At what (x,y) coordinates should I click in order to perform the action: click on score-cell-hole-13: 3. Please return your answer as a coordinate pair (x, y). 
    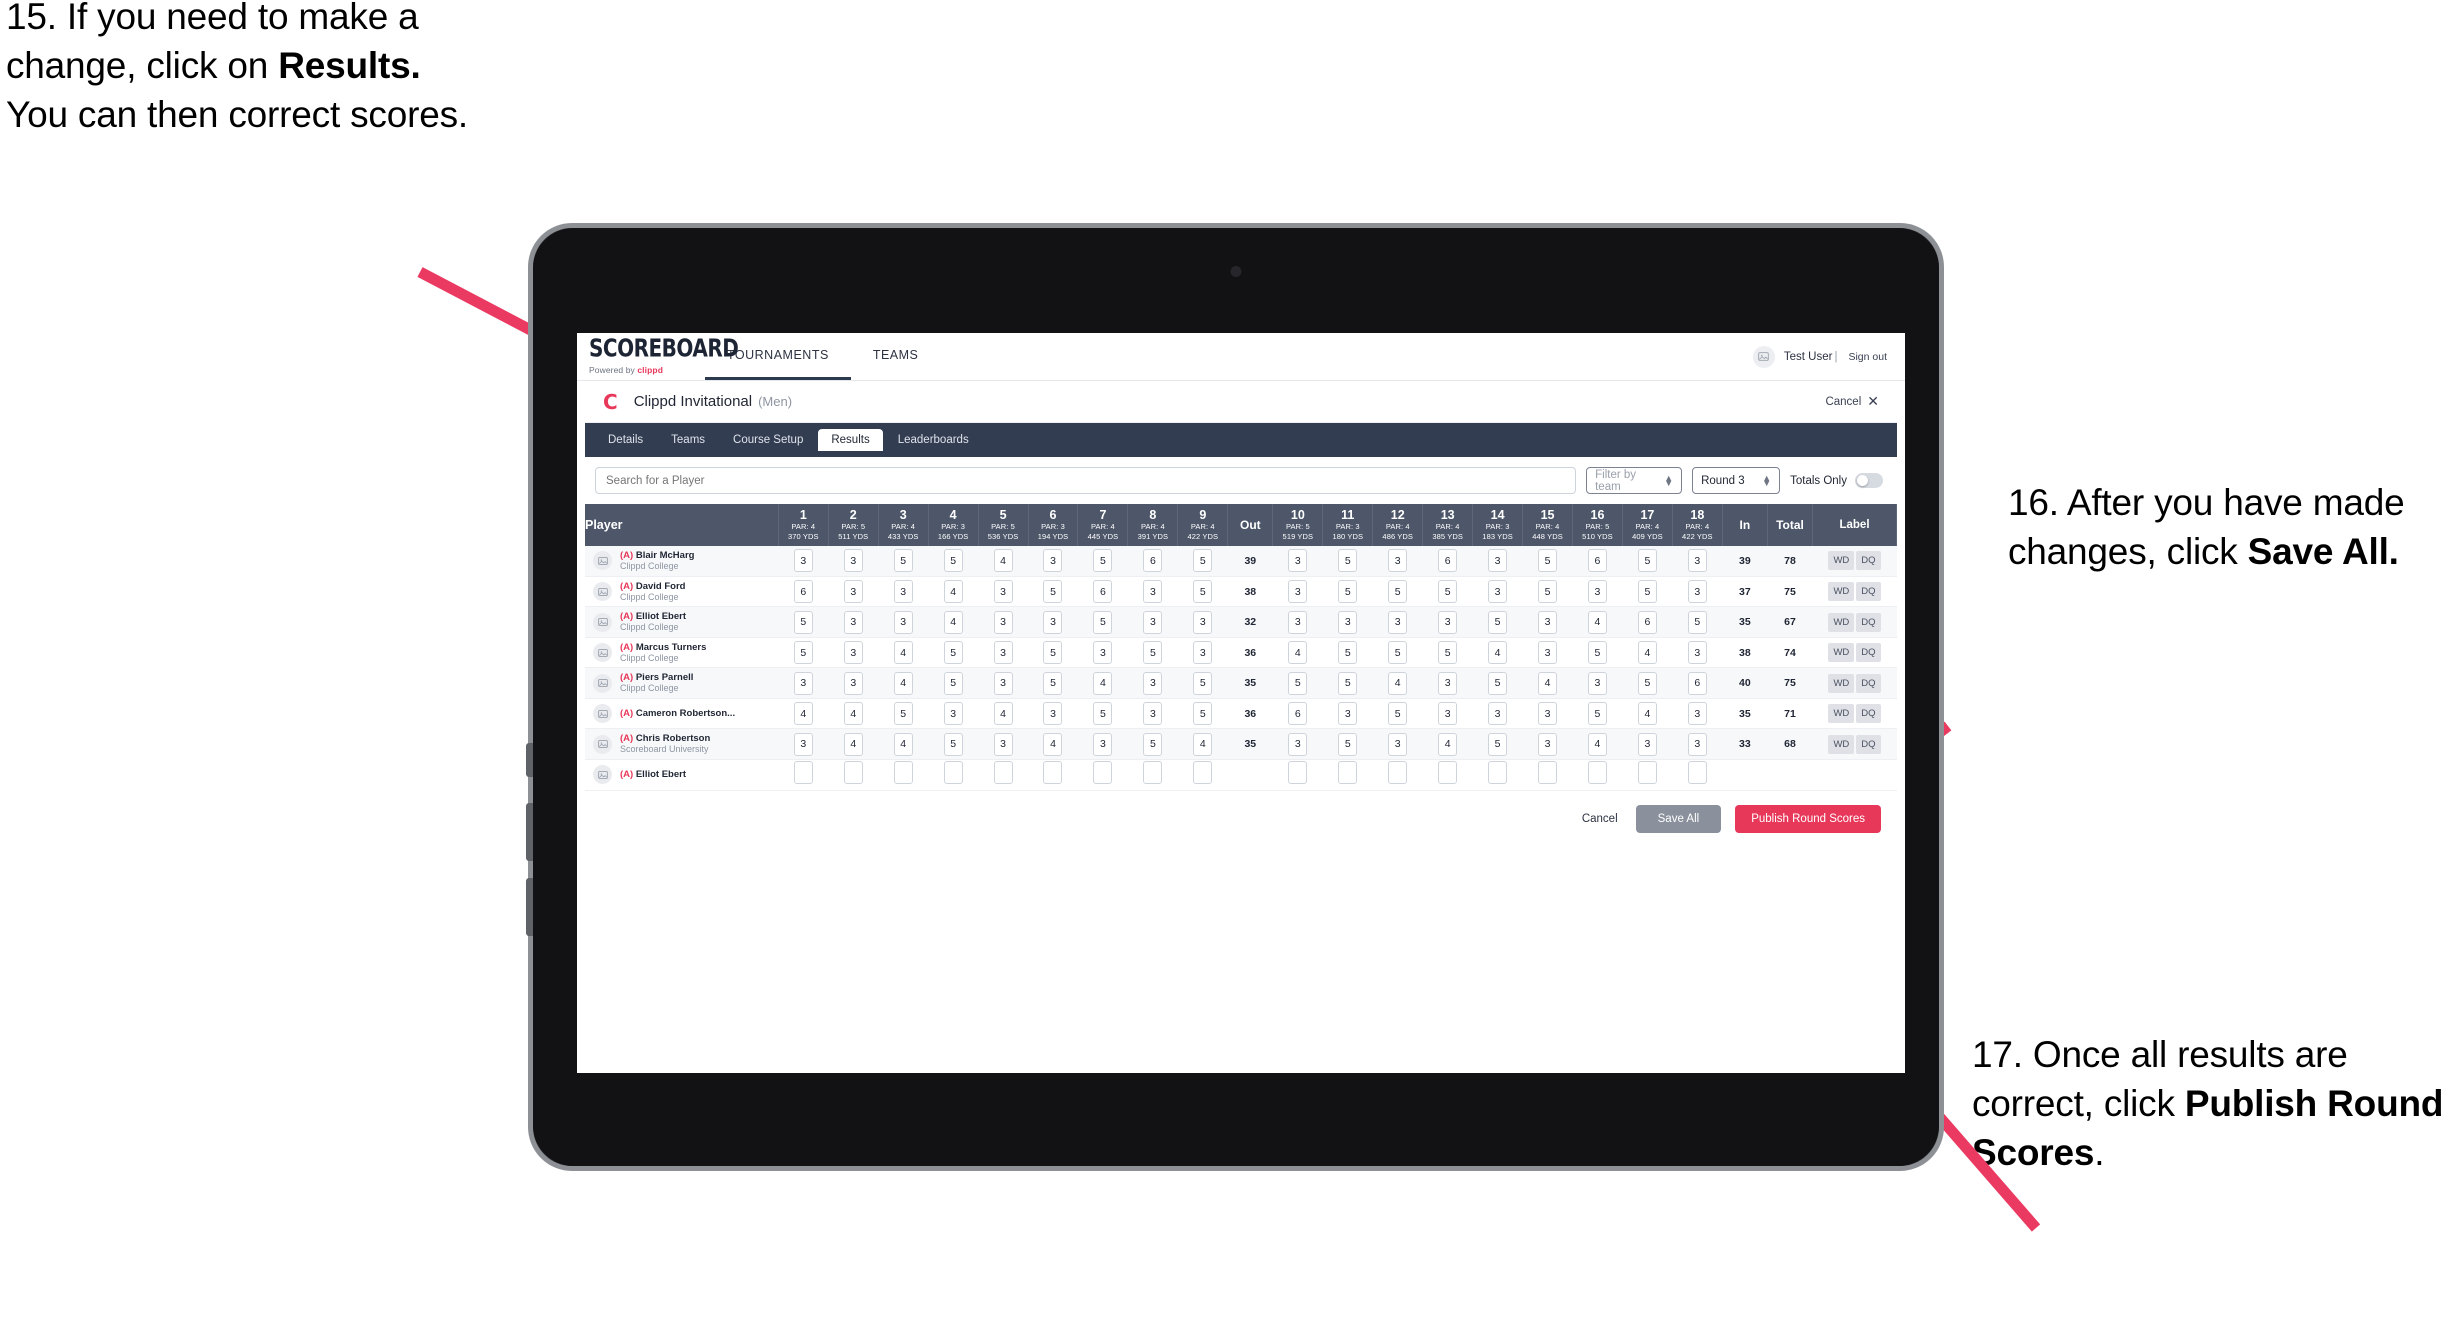
    Looking at the image, I should click on (1447, 714).